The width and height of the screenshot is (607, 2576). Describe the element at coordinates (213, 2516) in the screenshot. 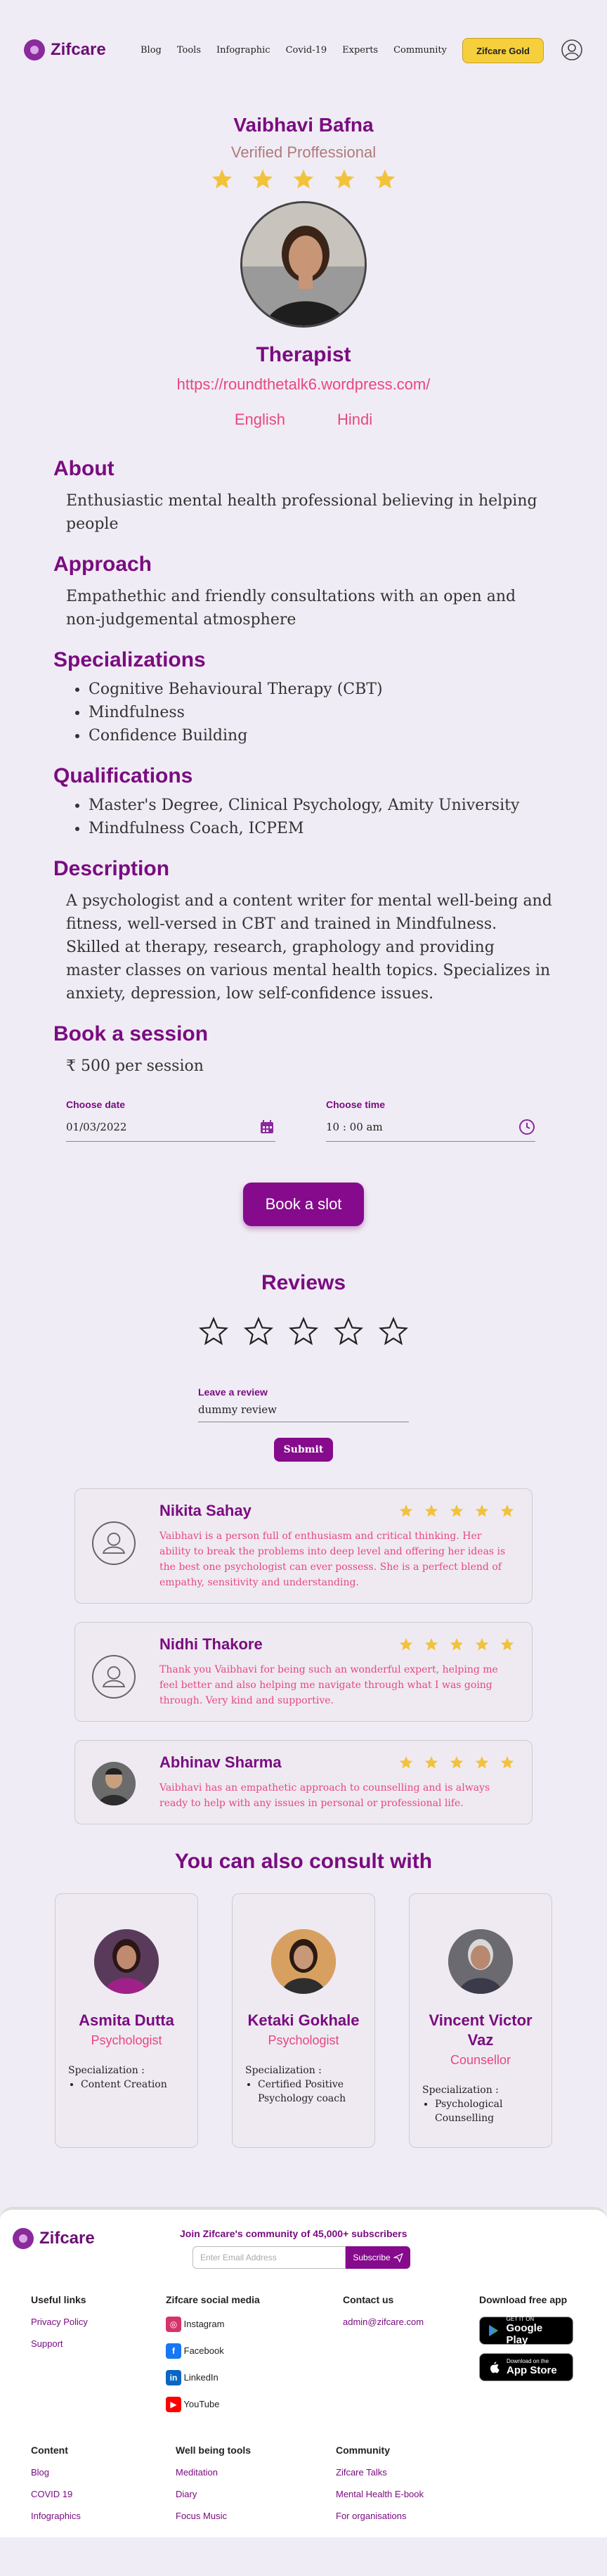

I see `focus-music-link: Focus Music` at that location.